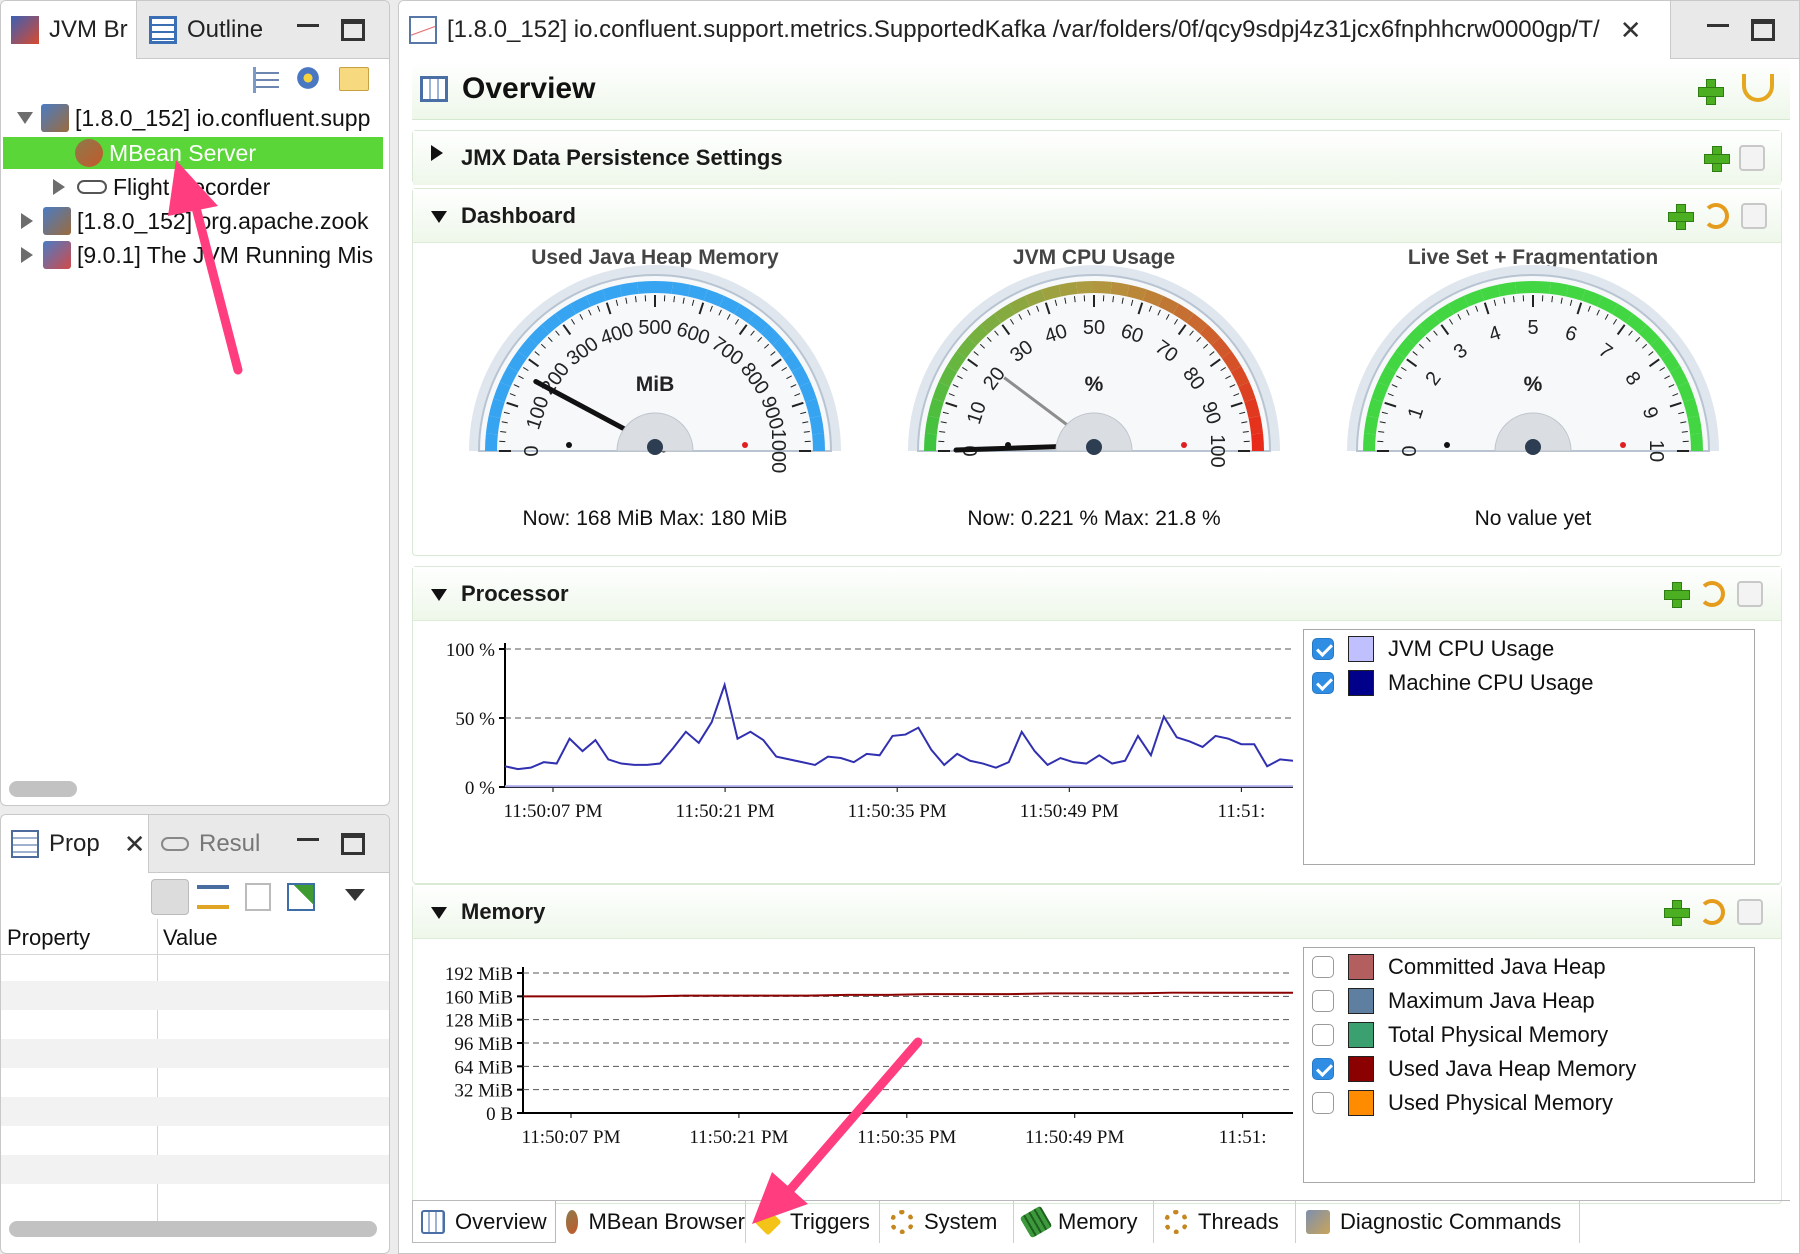 The width and height of the screenshot is (1800, 1254). I want to click on tab-results: Resul, so click(221, 844).